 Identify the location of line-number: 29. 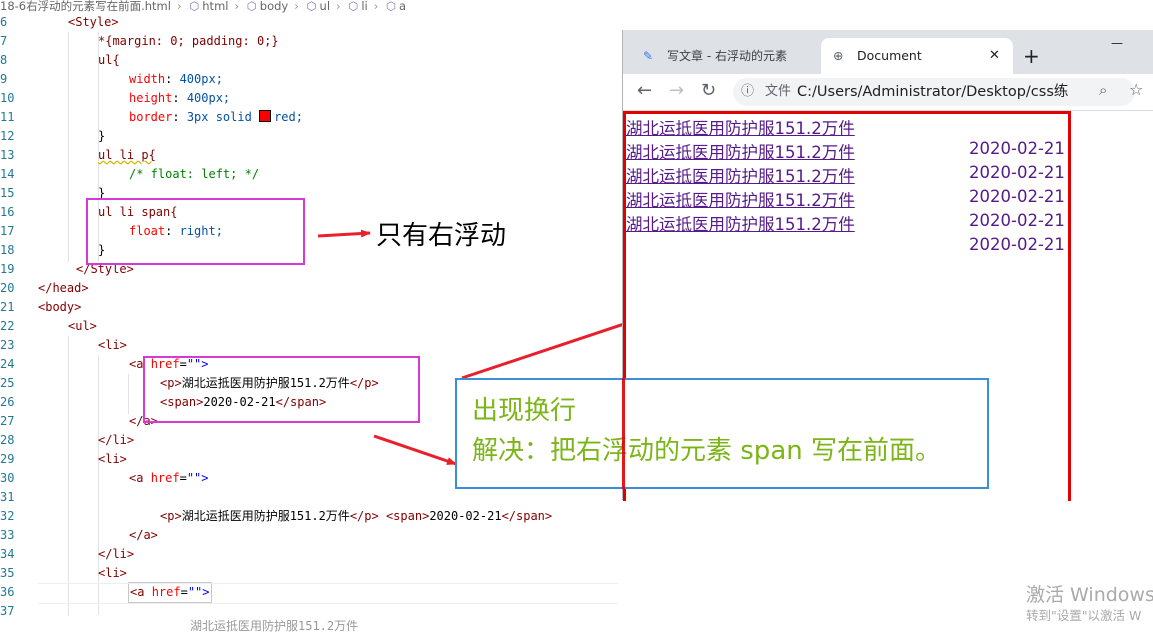
(7, 459).